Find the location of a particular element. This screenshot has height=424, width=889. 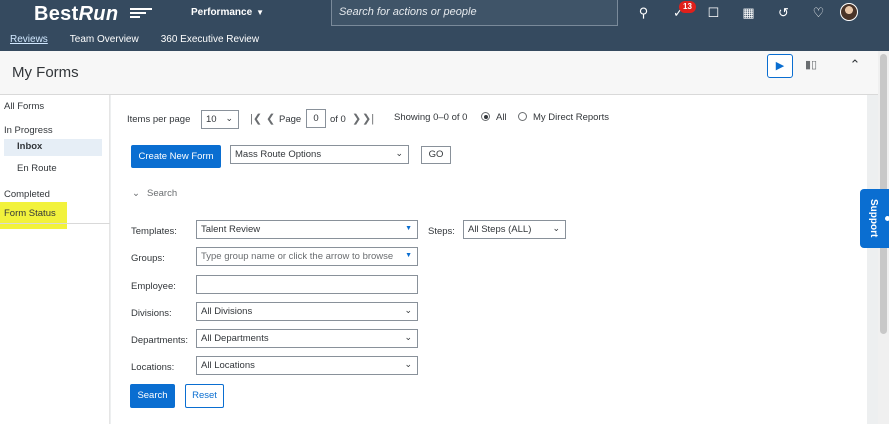

steps-select: All Steps (ALL) ⌄ is located at coordinates (514, 229).